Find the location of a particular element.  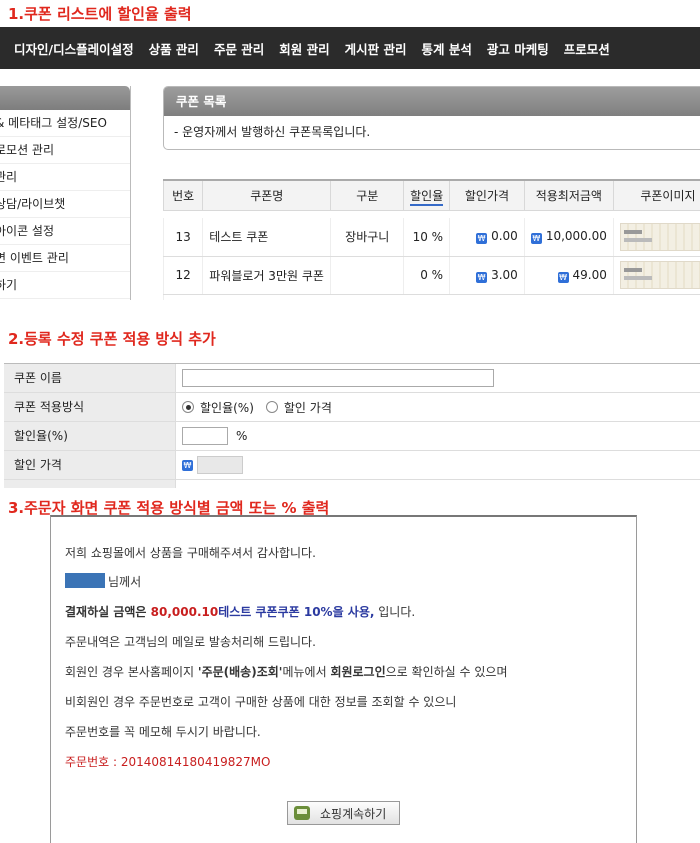

table-row: 13 테스트 쿠폰 장바구니 10 % ₩0.00 ₩10,000.00 is located at coordinates (431, 237).